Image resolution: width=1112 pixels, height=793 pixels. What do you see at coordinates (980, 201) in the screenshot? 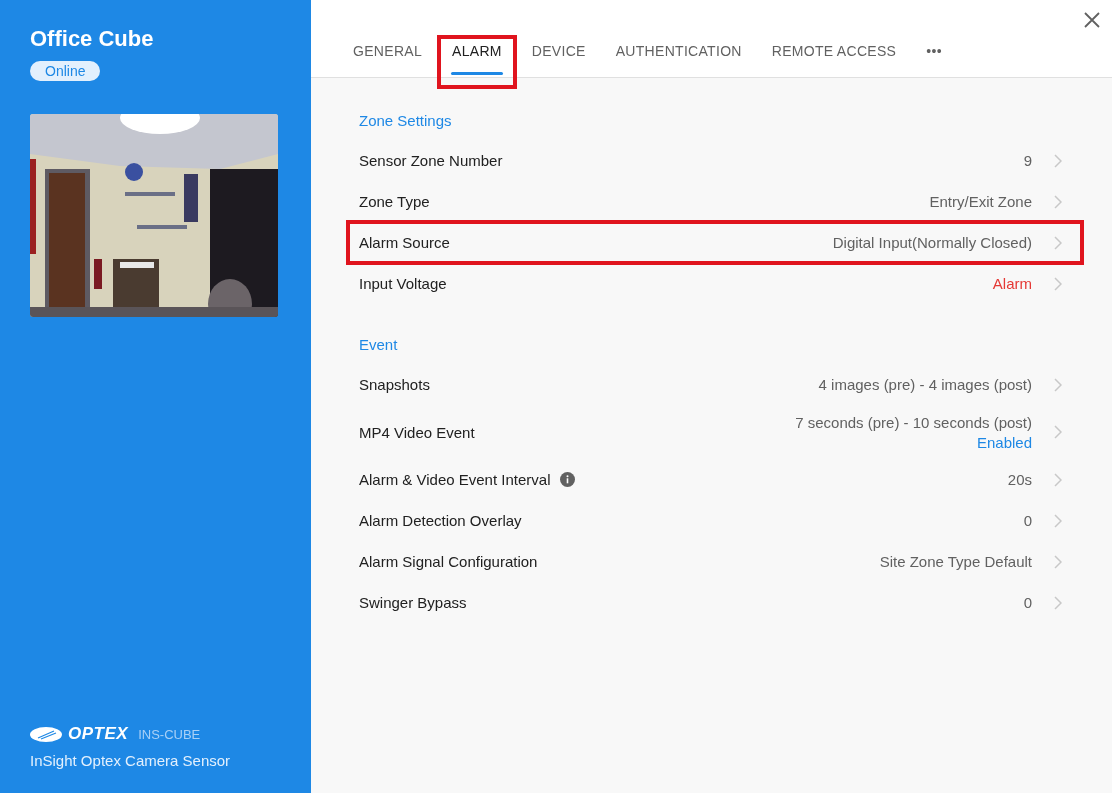
I see `setting-value: Entry/Exit Zone` at bounding box center [980, 201].